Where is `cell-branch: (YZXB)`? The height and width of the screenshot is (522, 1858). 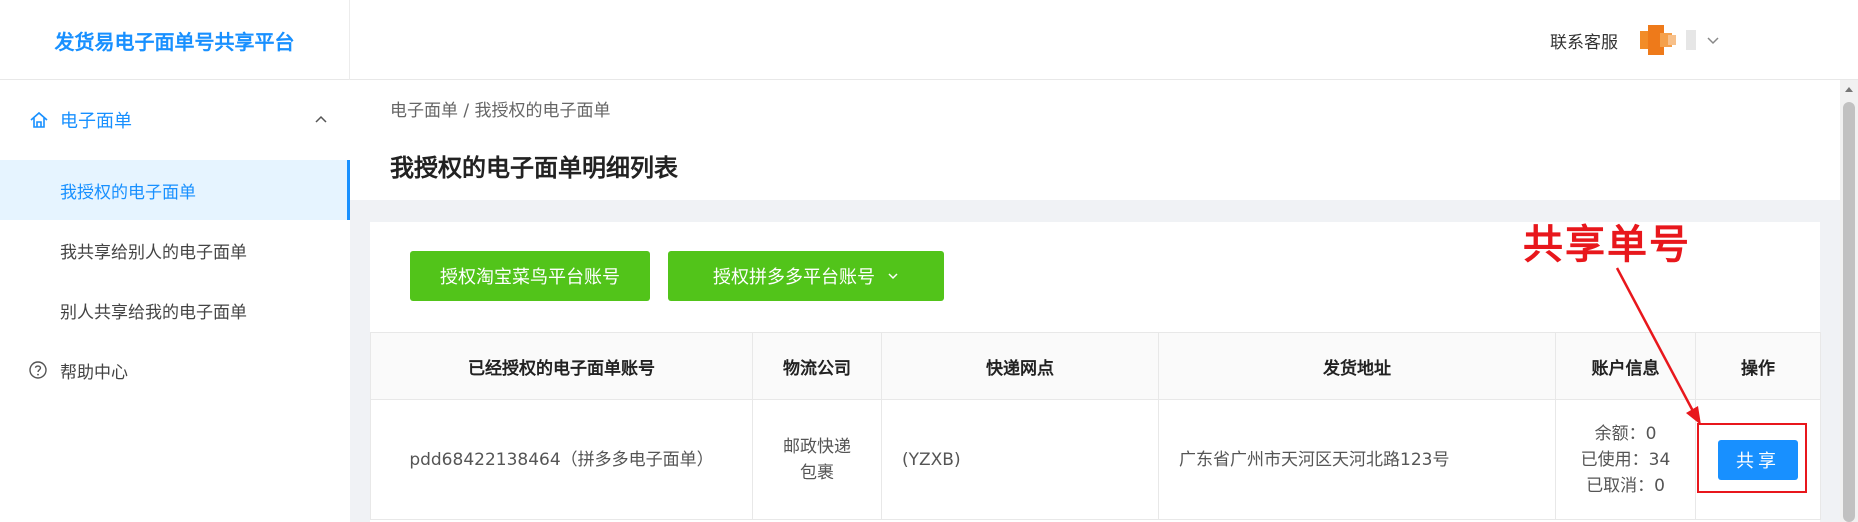
cell-branch: (YZXB) is located at coordinates (1020, 459).